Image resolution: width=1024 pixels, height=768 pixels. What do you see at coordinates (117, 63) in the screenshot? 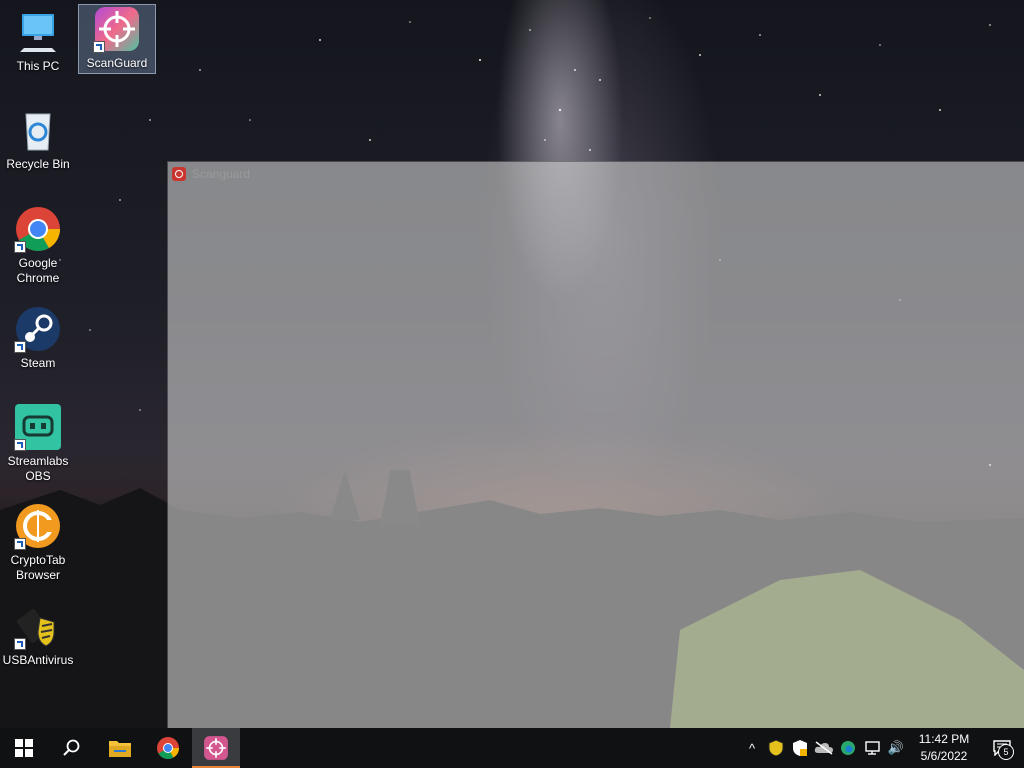
I see `desktop-icon-label: ScanGuard` at bounding box center [117, 63].